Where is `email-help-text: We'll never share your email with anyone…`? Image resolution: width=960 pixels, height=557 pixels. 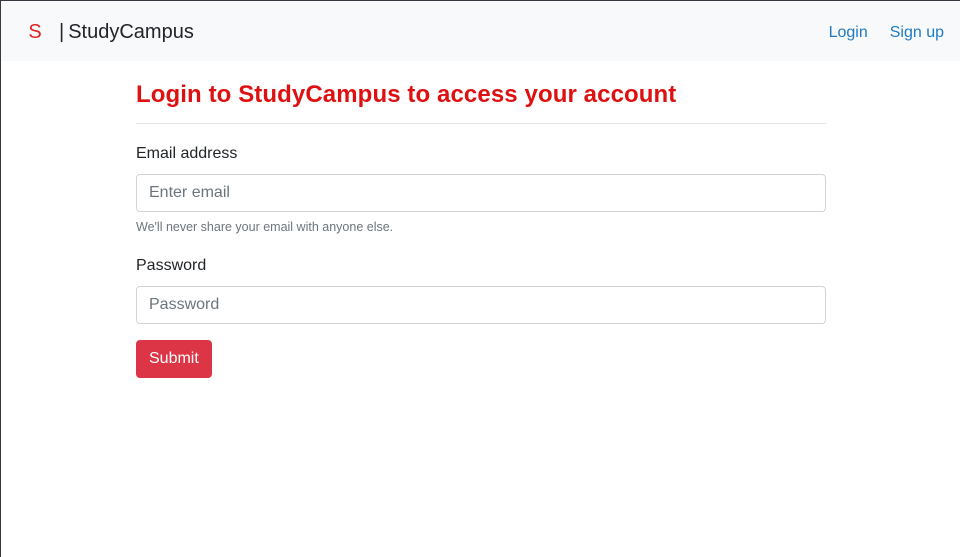 email-help-text: We'll never share your email with anyone… is located at coordinates (265, 227).